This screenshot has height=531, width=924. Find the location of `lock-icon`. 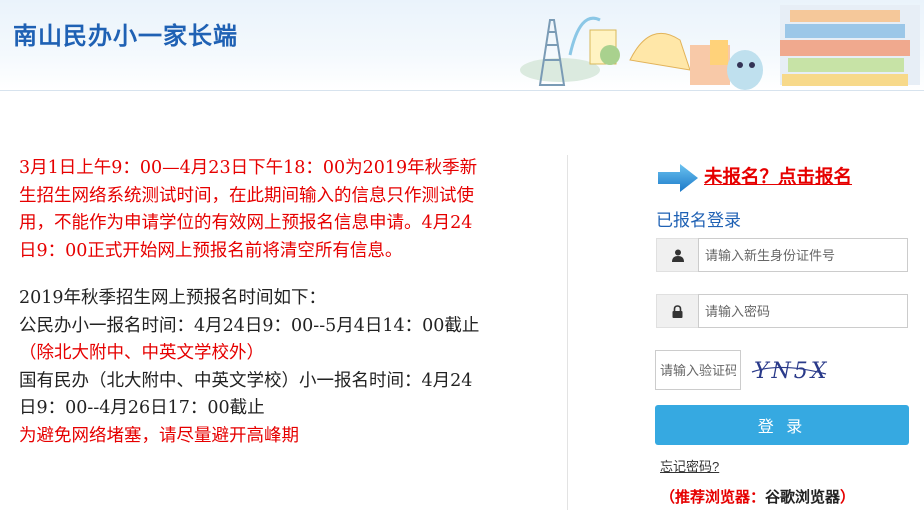

lock-icon is located at coordinates (677, 311).